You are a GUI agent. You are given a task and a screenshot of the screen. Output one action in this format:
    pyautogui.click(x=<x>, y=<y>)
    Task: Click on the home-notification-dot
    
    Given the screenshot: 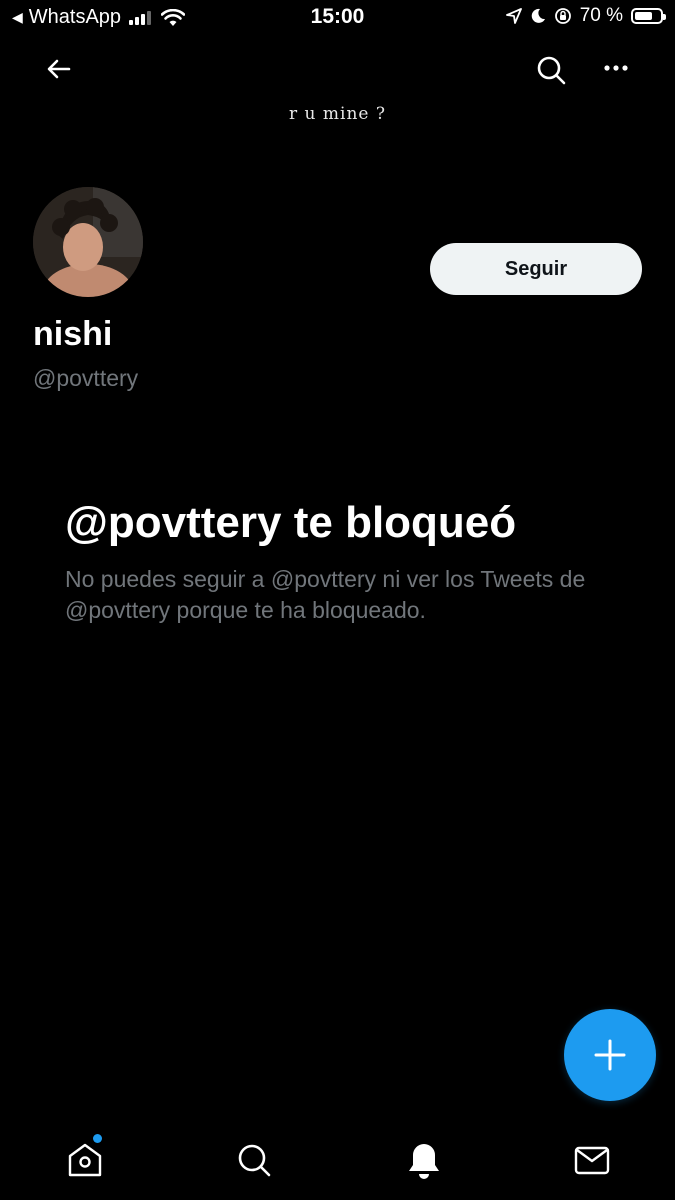 What is the action you would take?
    pyautogui.click(x=97, y=1138)
    